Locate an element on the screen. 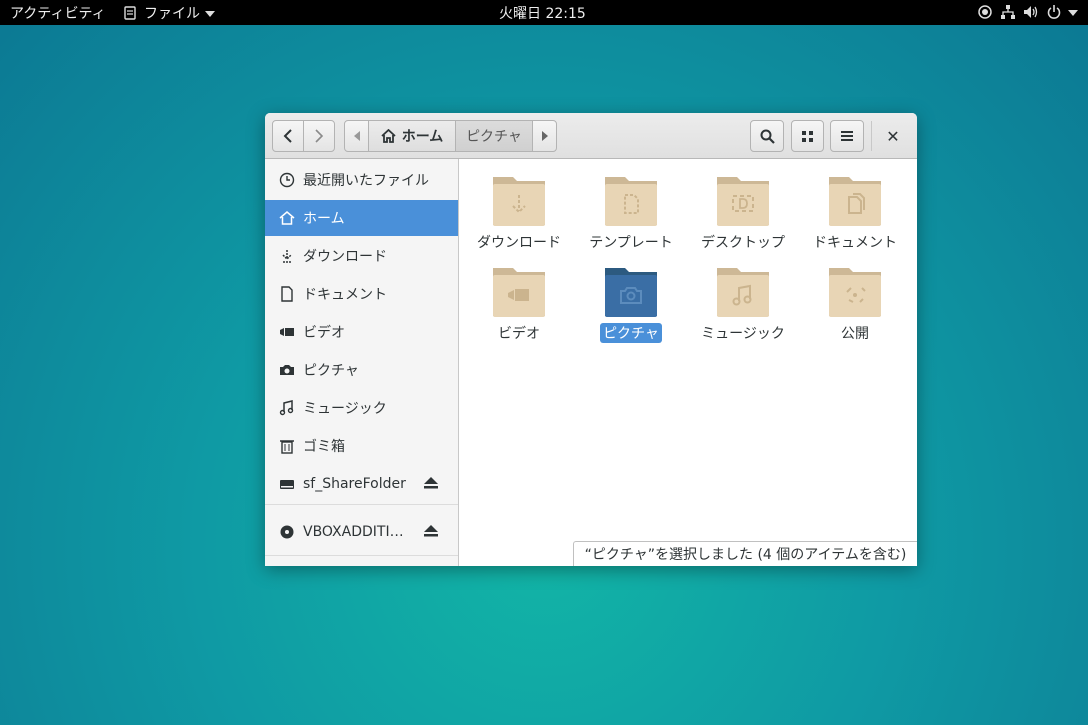  grid-icon is located at coordinates (807, 136).